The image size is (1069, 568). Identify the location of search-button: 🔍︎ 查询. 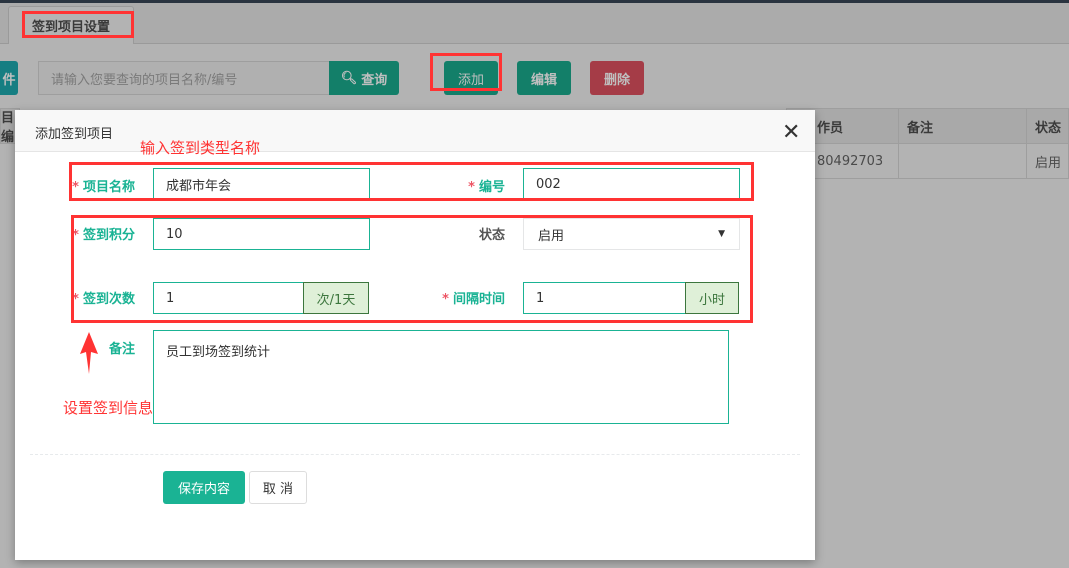
(364, 78).